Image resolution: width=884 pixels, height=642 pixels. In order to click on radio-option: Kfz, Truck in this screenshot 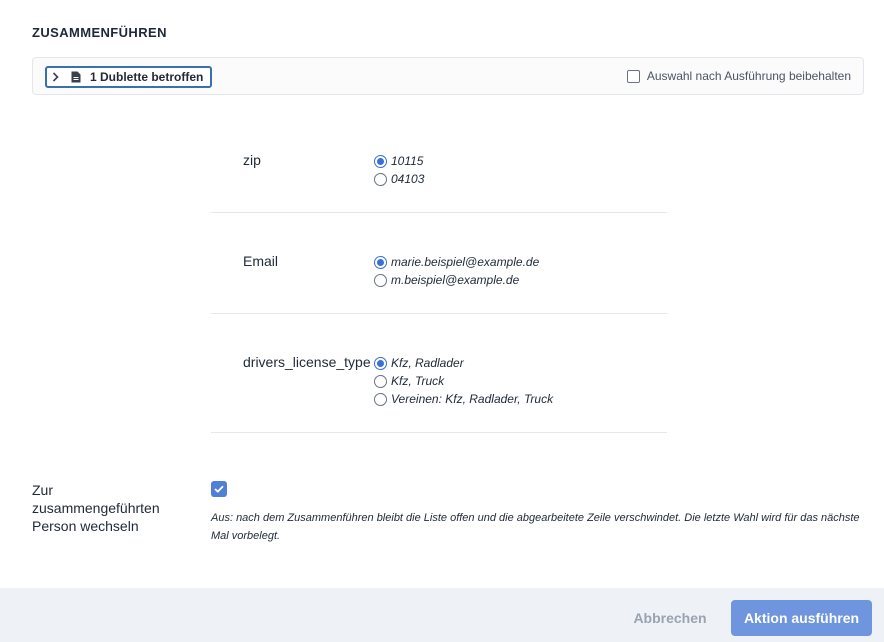, I will do `click(463, 381)`.